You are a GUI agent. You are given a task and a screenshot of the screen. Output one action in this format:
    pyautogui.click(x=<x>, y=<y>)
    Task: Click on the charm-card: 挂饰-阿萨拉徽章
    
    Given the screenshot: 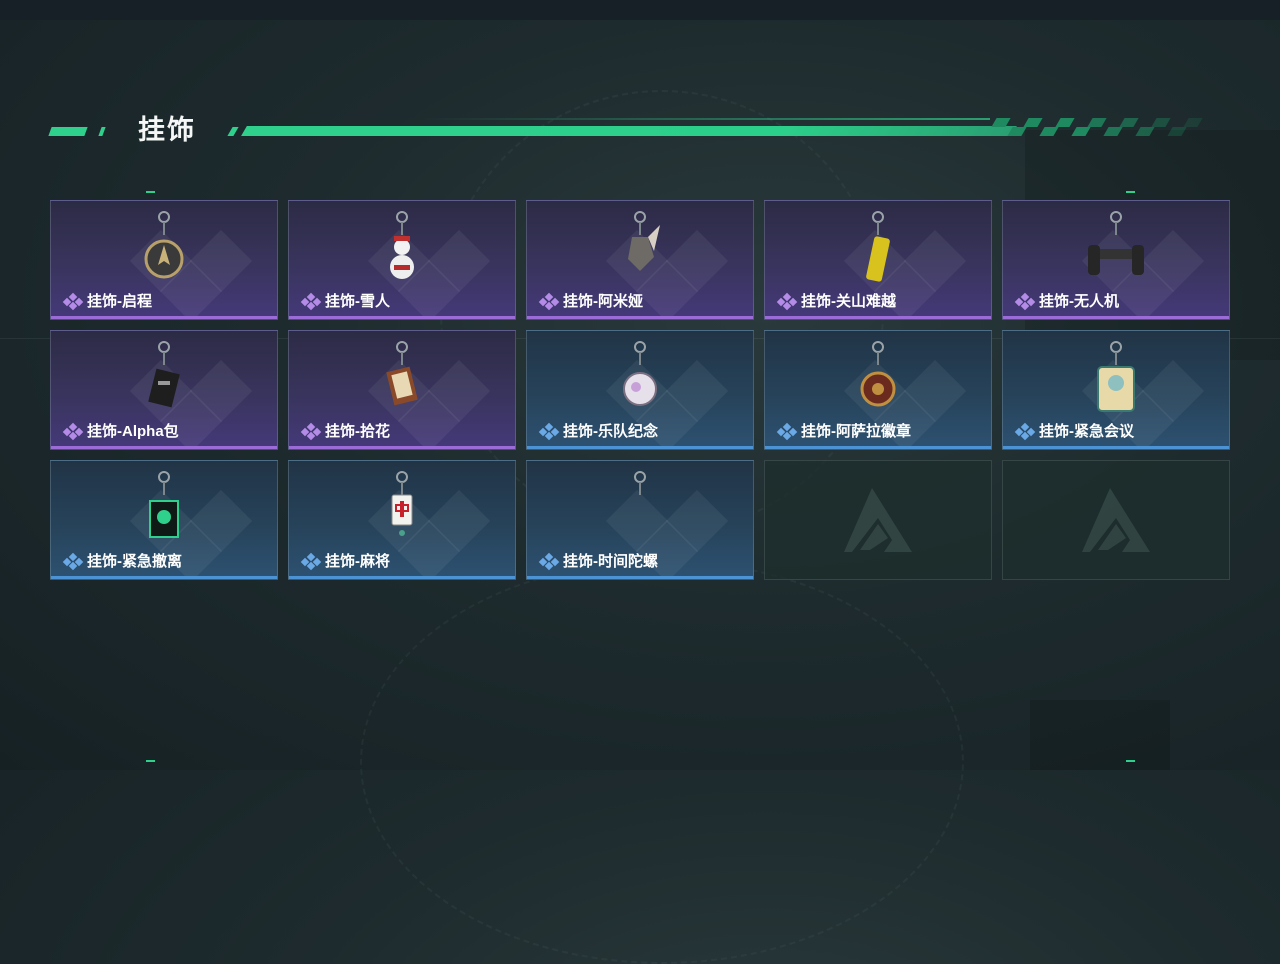 What is the action you would take?
    pyautogui.click(x=878, y=390)
    